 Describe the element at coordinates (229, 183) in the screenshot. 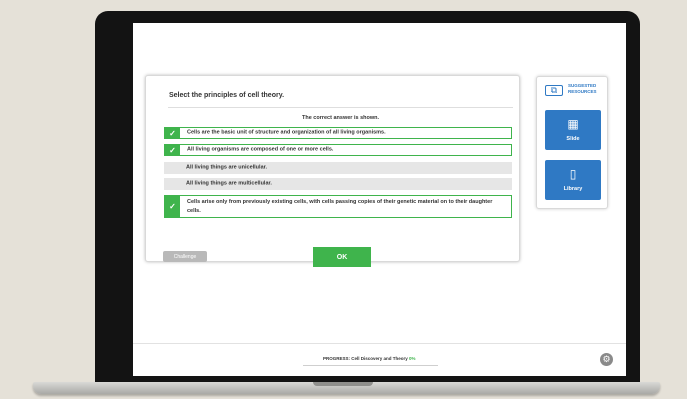

I see `answer-option-text: All living things are multicellular.` at that location.